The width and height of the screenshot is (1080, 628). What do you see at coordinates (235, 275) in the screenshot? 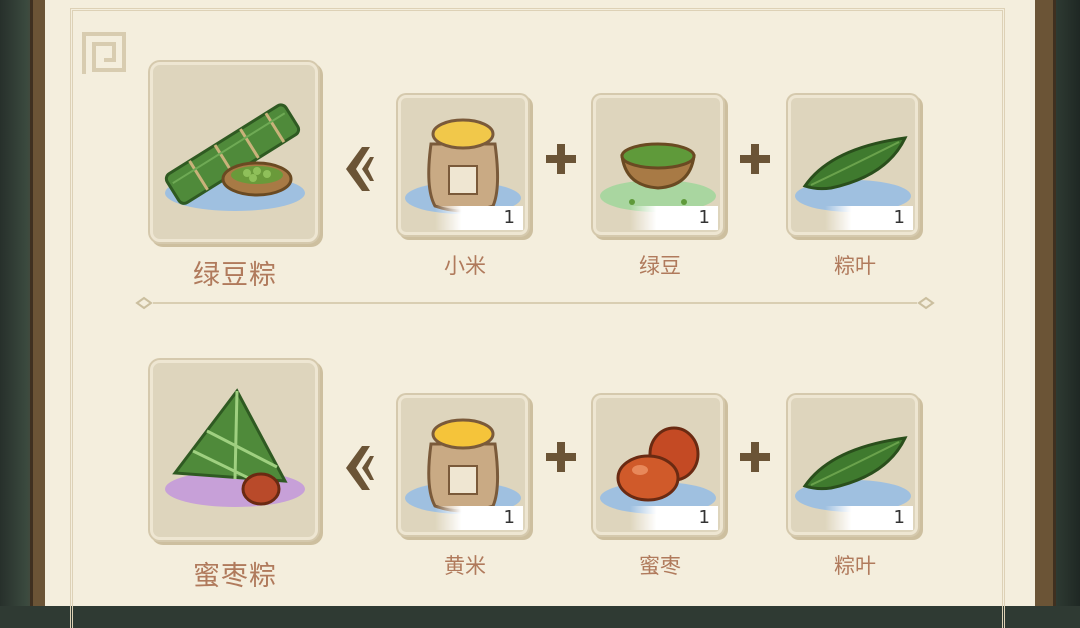
I see `product-name: 绿豆粽` at bounding box center [235, 275].